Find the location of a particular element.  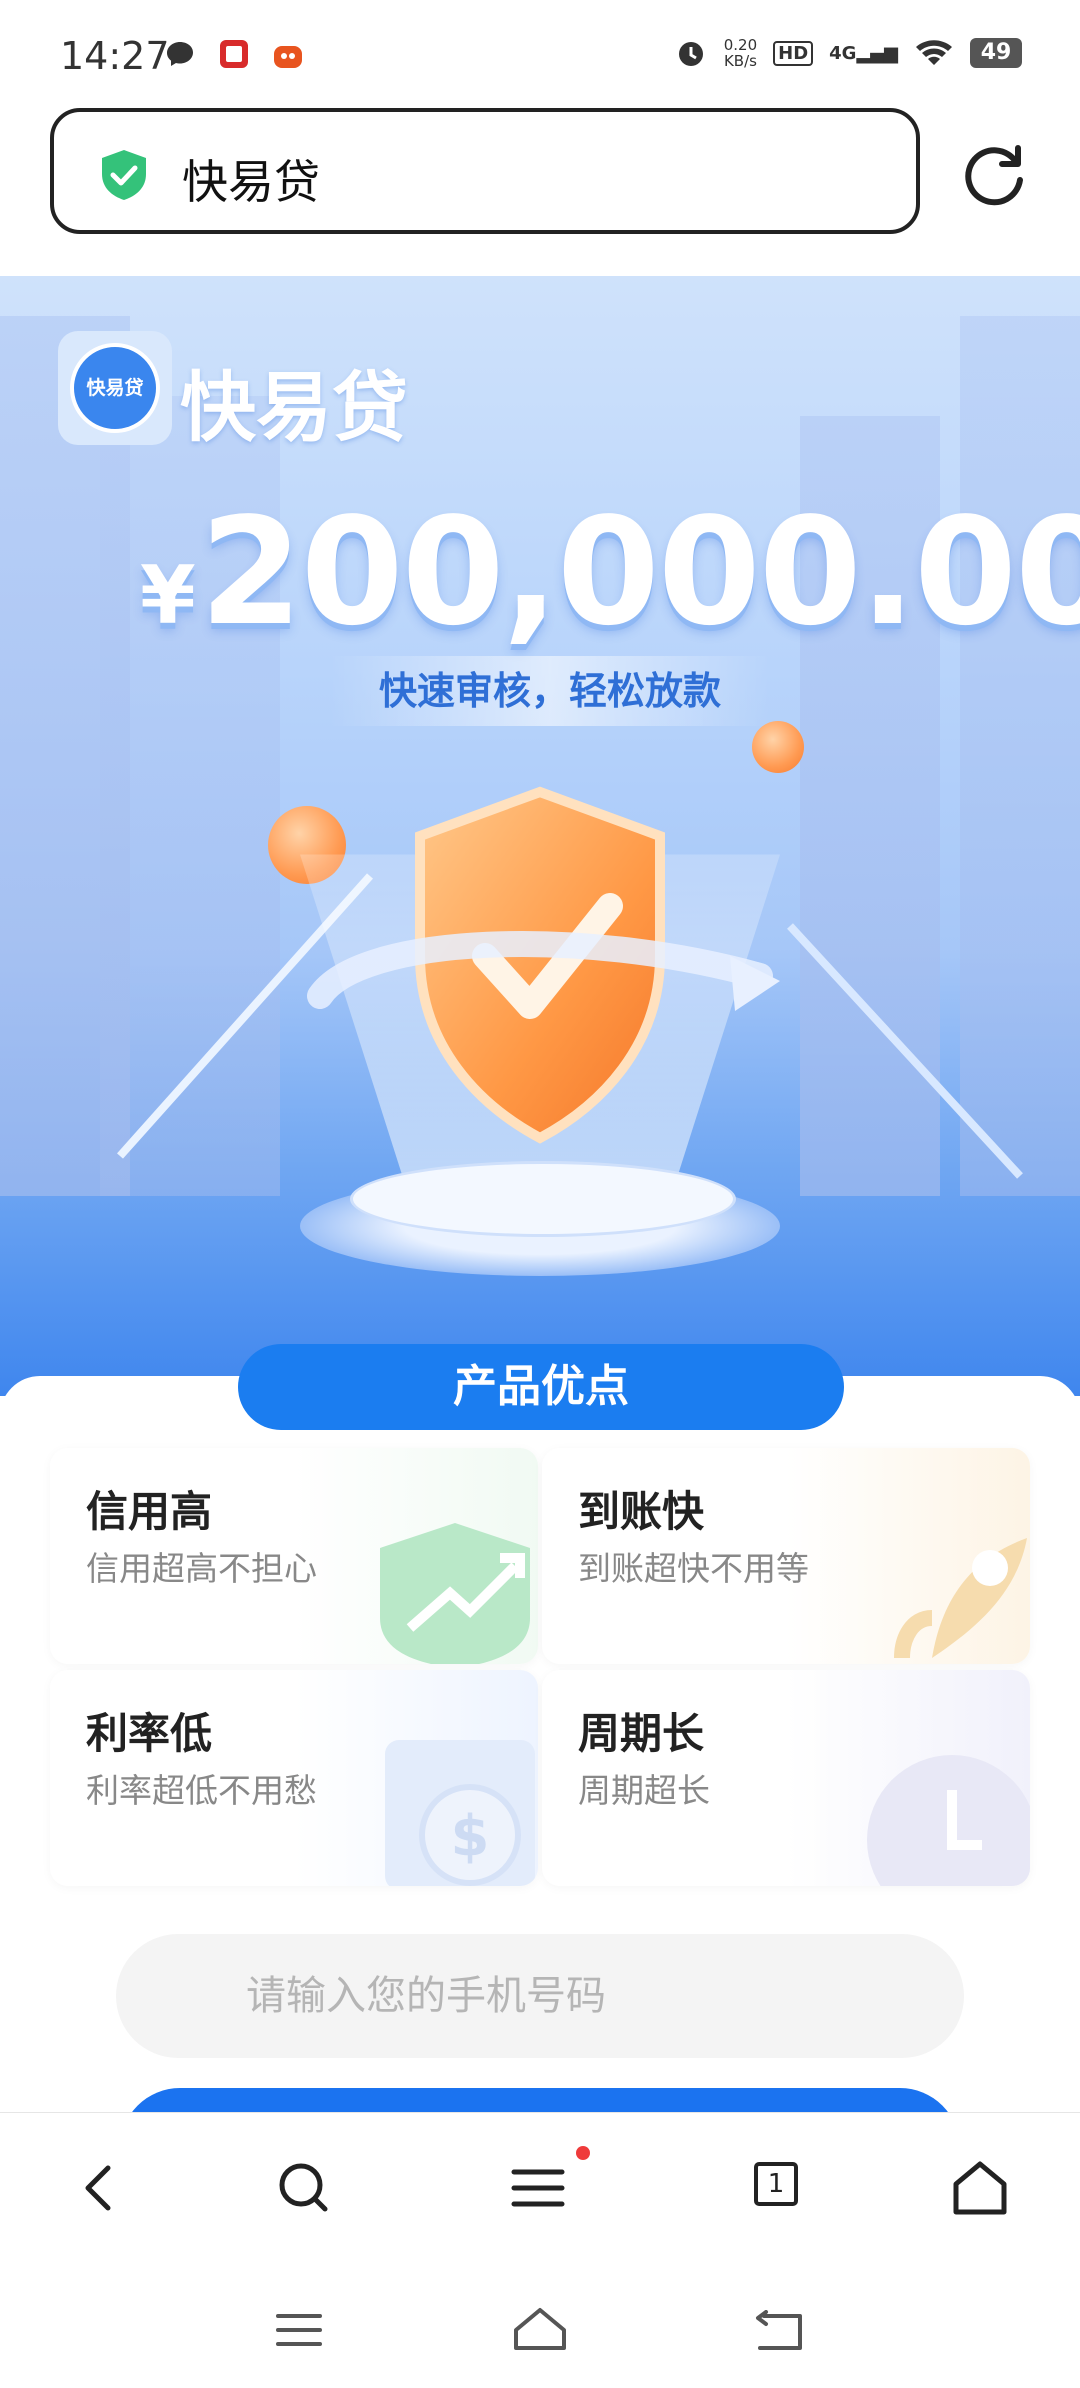

ring-arrow is located at coordinates (543, 971).